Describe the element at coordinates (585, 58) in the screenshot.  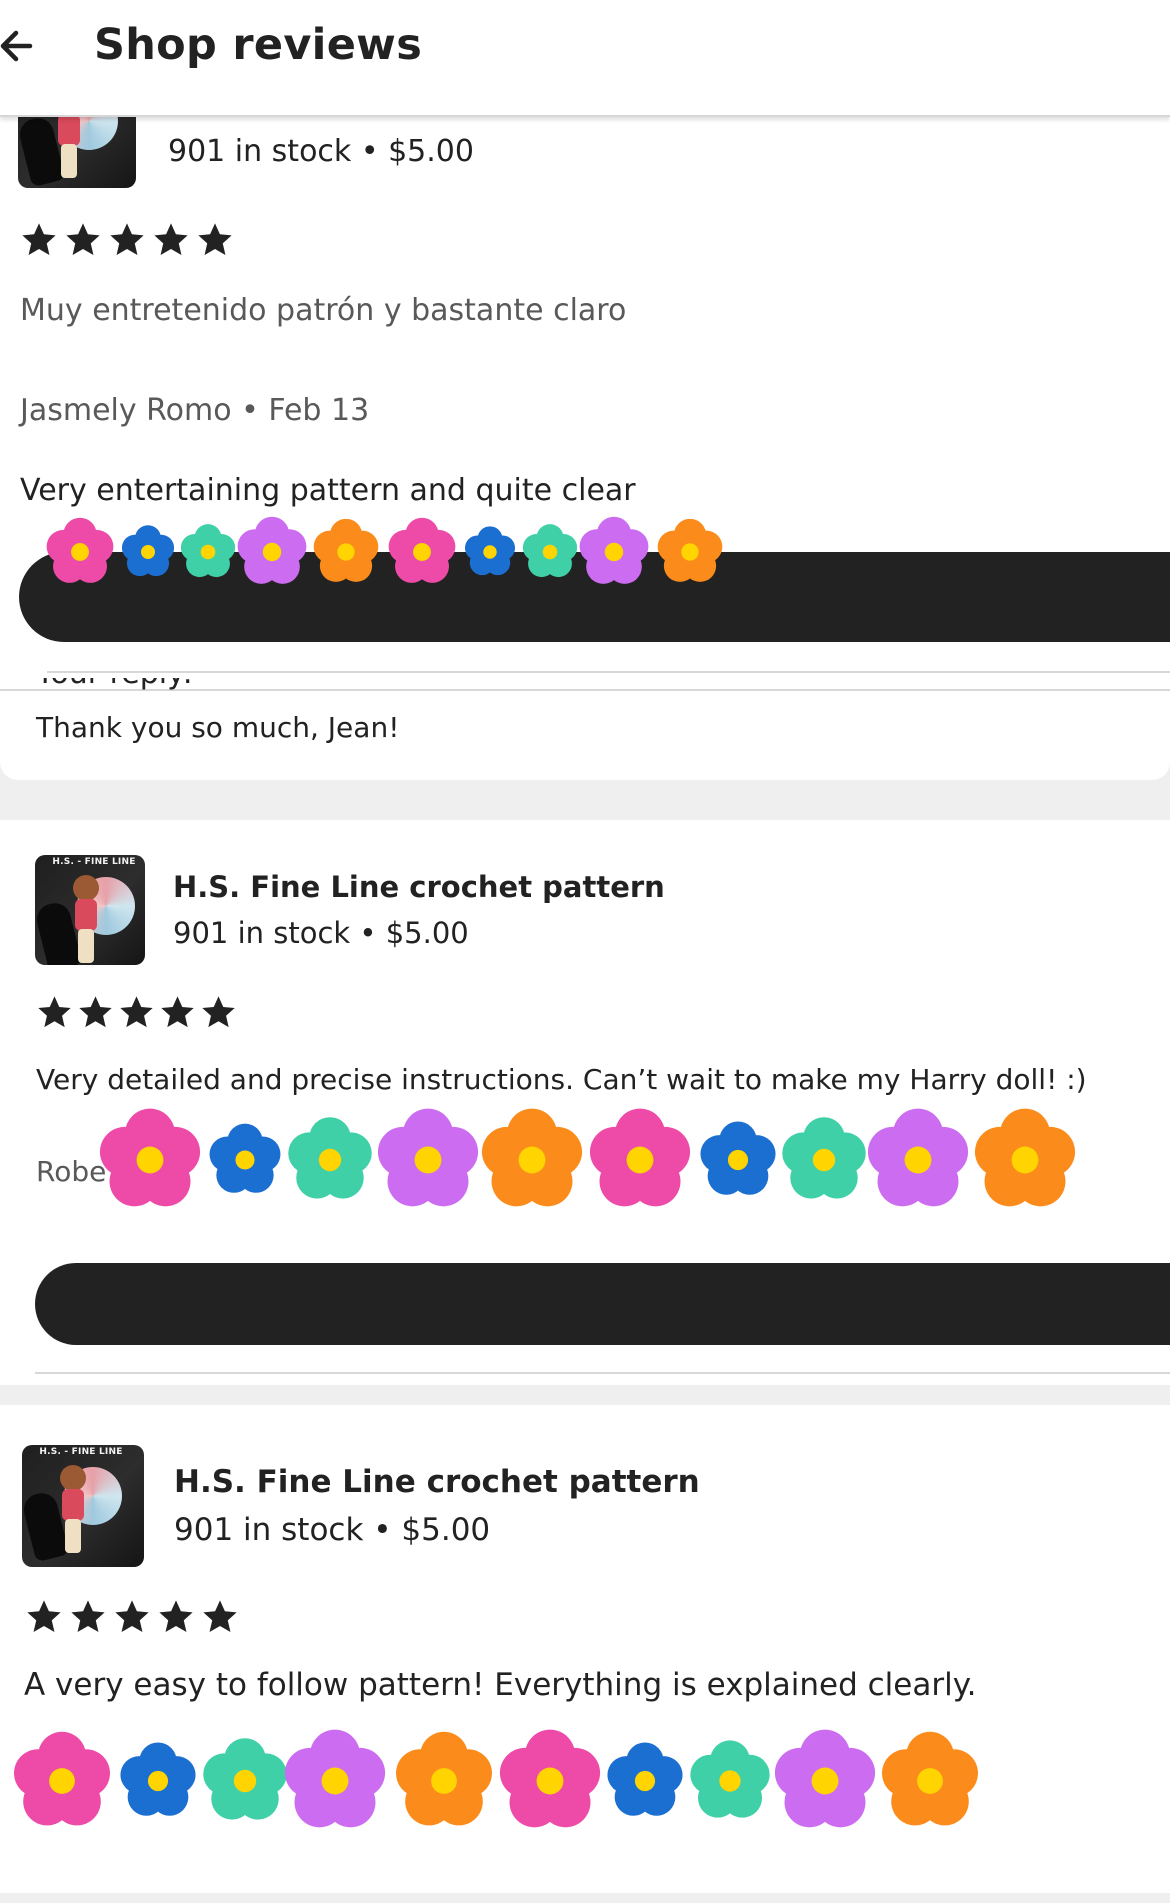
I see `app-header: Shop reviews` at that location.